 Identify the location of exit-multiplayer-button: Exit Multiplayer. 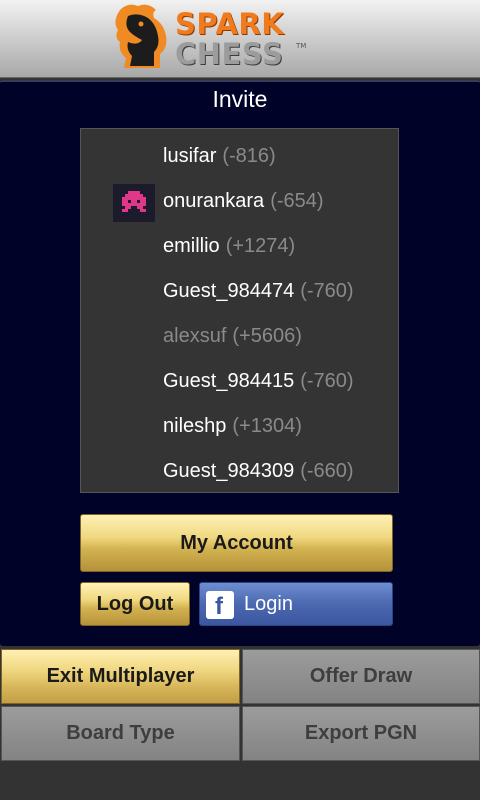
(120, 676).